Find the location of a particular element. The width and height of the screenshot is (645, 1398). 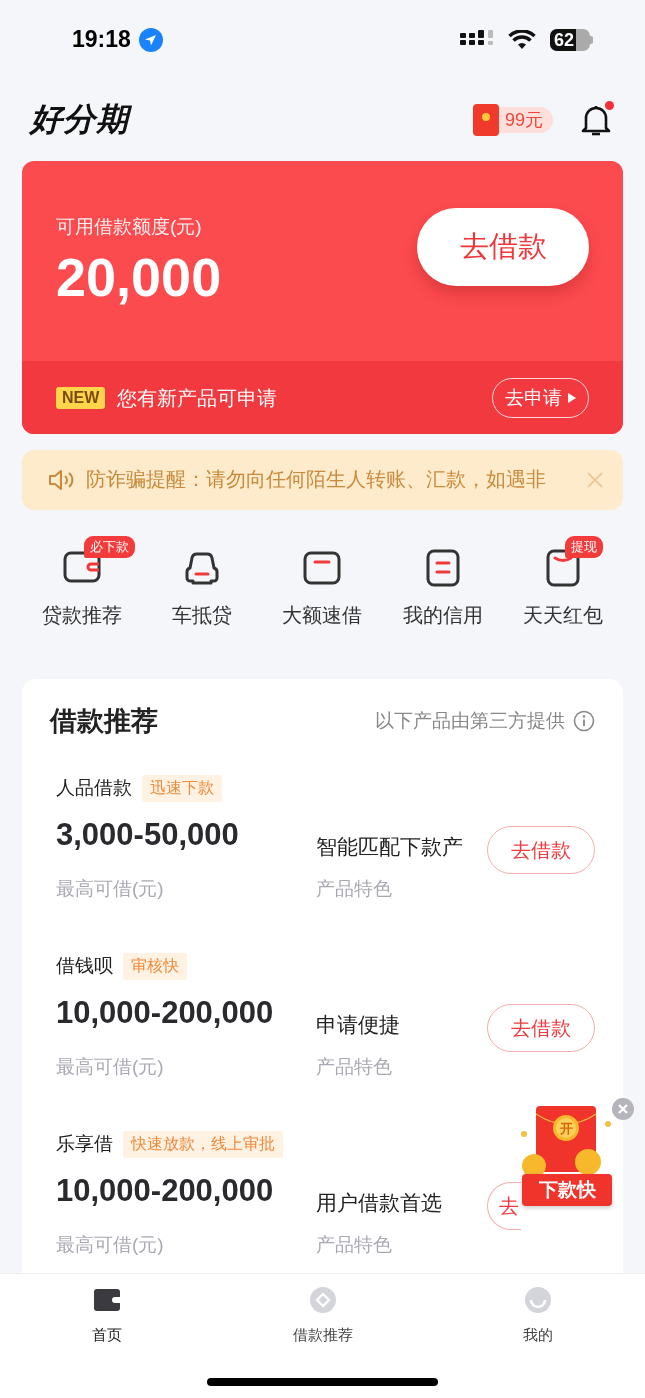

wifi-icon is located at coordinates (522, 39).